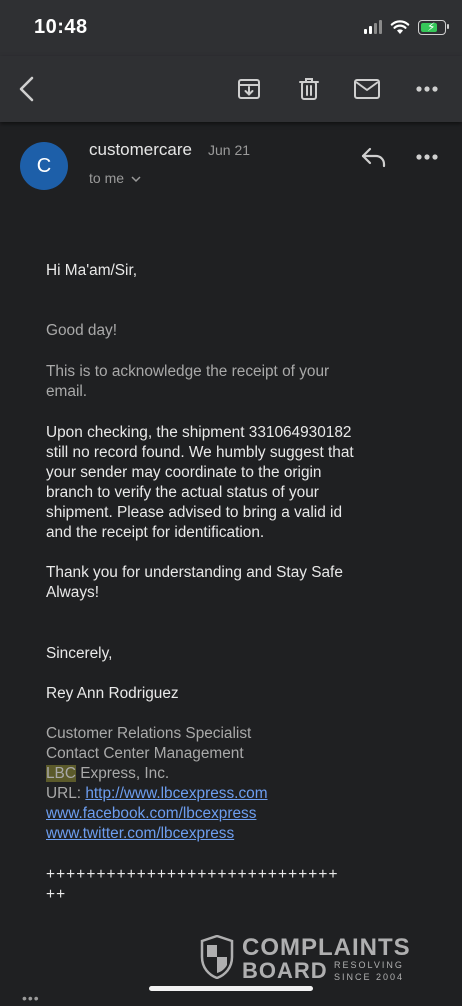  What do you see at coordinates (73, 592) in the screenshot?
I see `paragraph-line: Always!` at bounding box center [73, 592].